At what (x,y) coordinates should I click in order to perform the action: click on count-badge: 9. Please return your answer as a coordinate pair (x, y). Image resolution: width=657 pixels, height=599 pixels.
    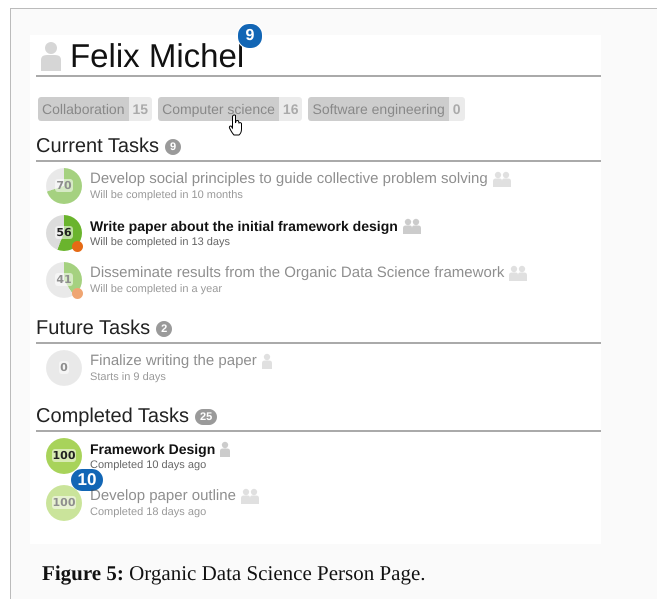
    Looking at the image, I should click on (173, 146).